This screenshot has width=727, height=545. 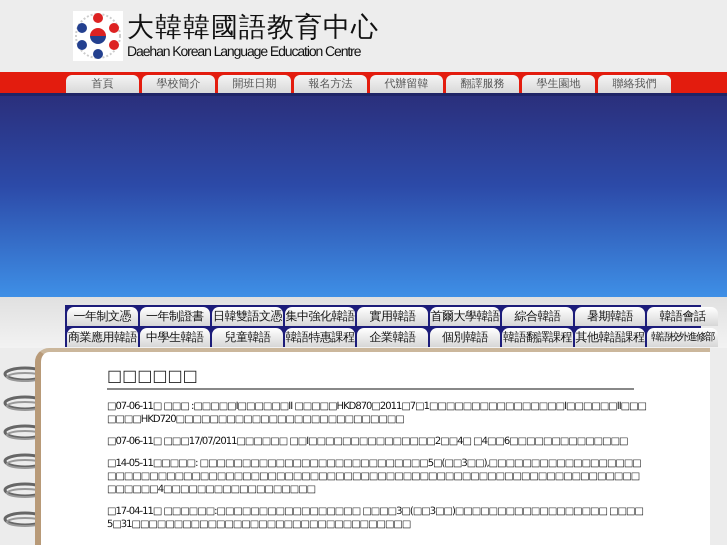 I want to click on course-link: 綜合韓語, so click(x=537, y=316).